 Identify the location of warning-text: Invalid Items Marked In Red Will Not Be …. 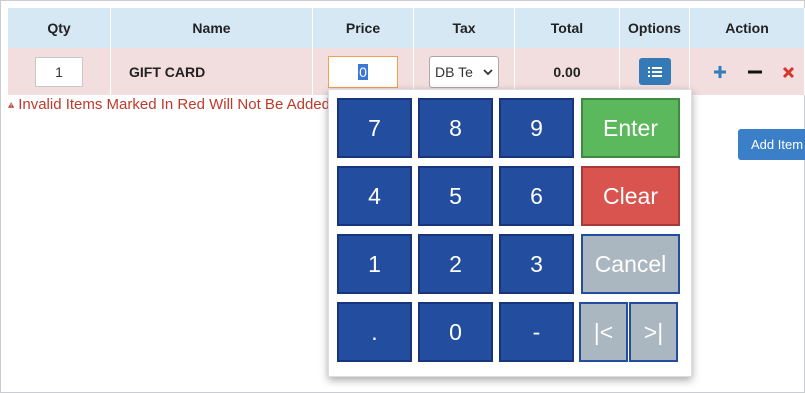
(174, 104).